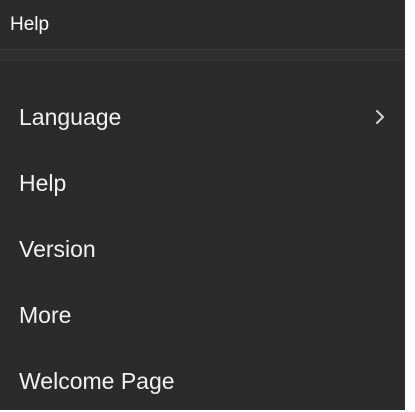  I want to click on menu-item-label: Language, so click(70, 117).